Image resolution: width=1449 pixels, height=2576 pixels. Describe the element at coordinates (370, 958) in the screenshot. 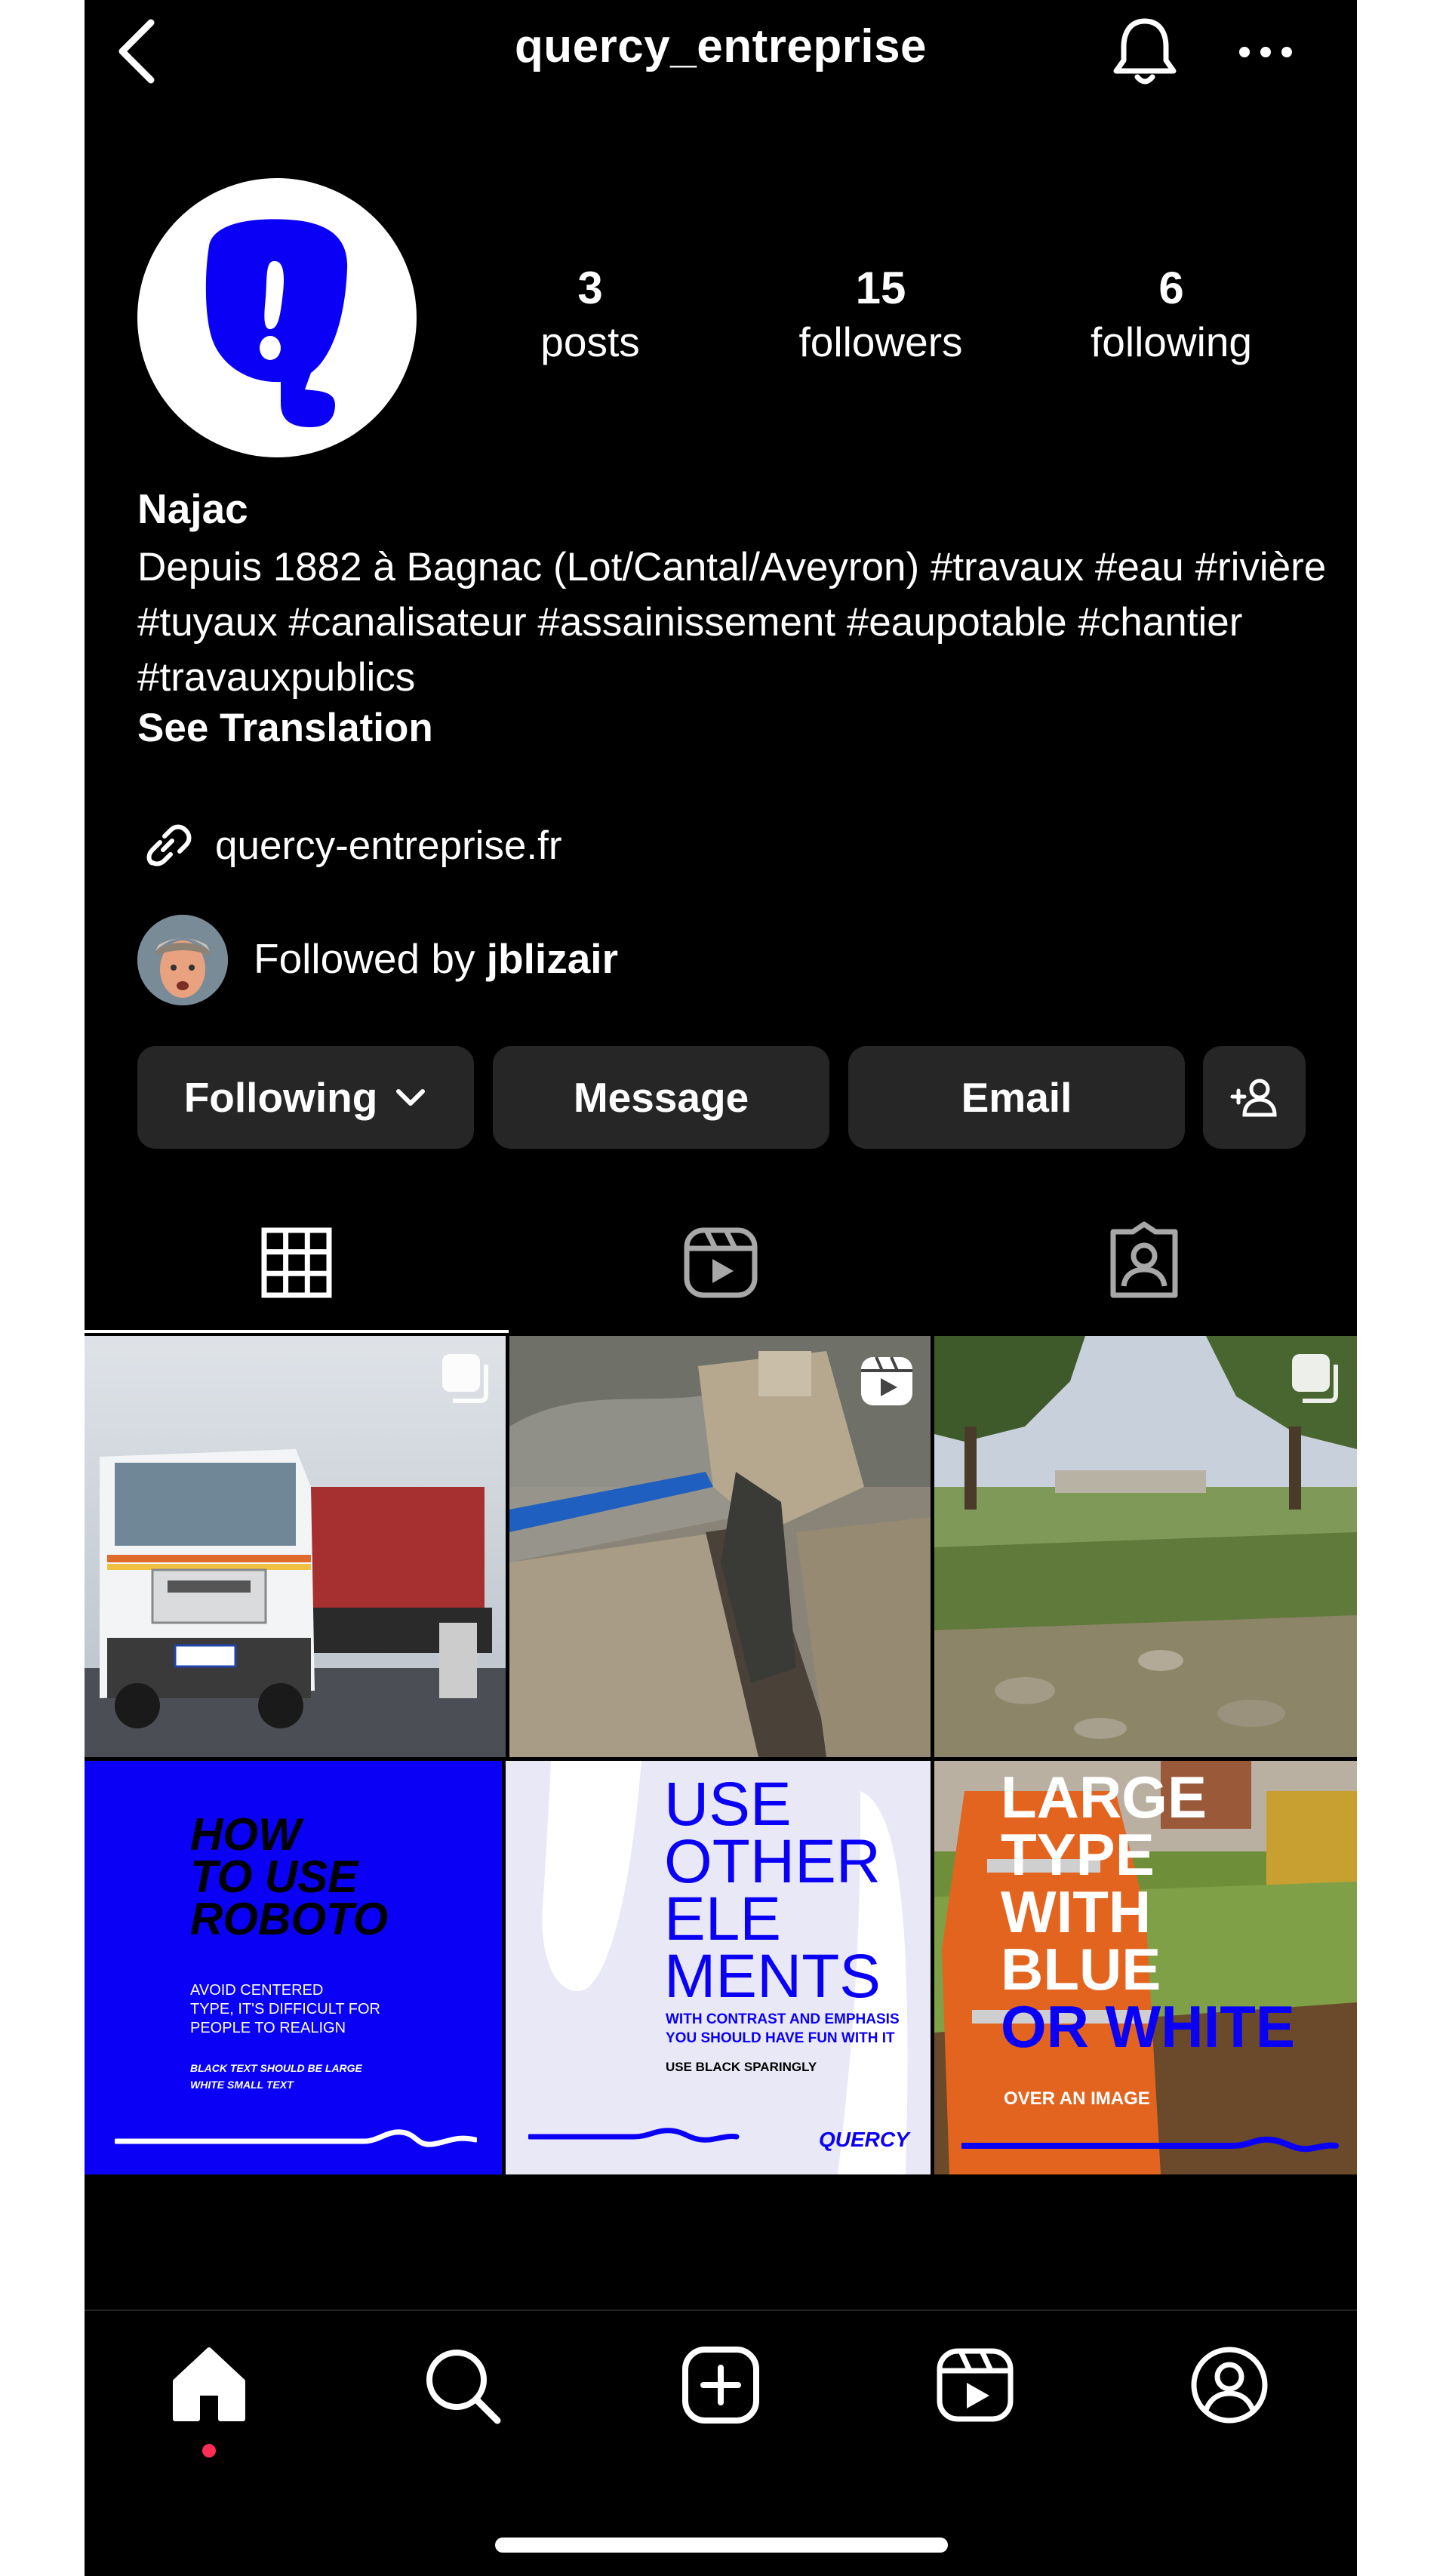

I see `followed-by-prefix: Followed by` at that location.